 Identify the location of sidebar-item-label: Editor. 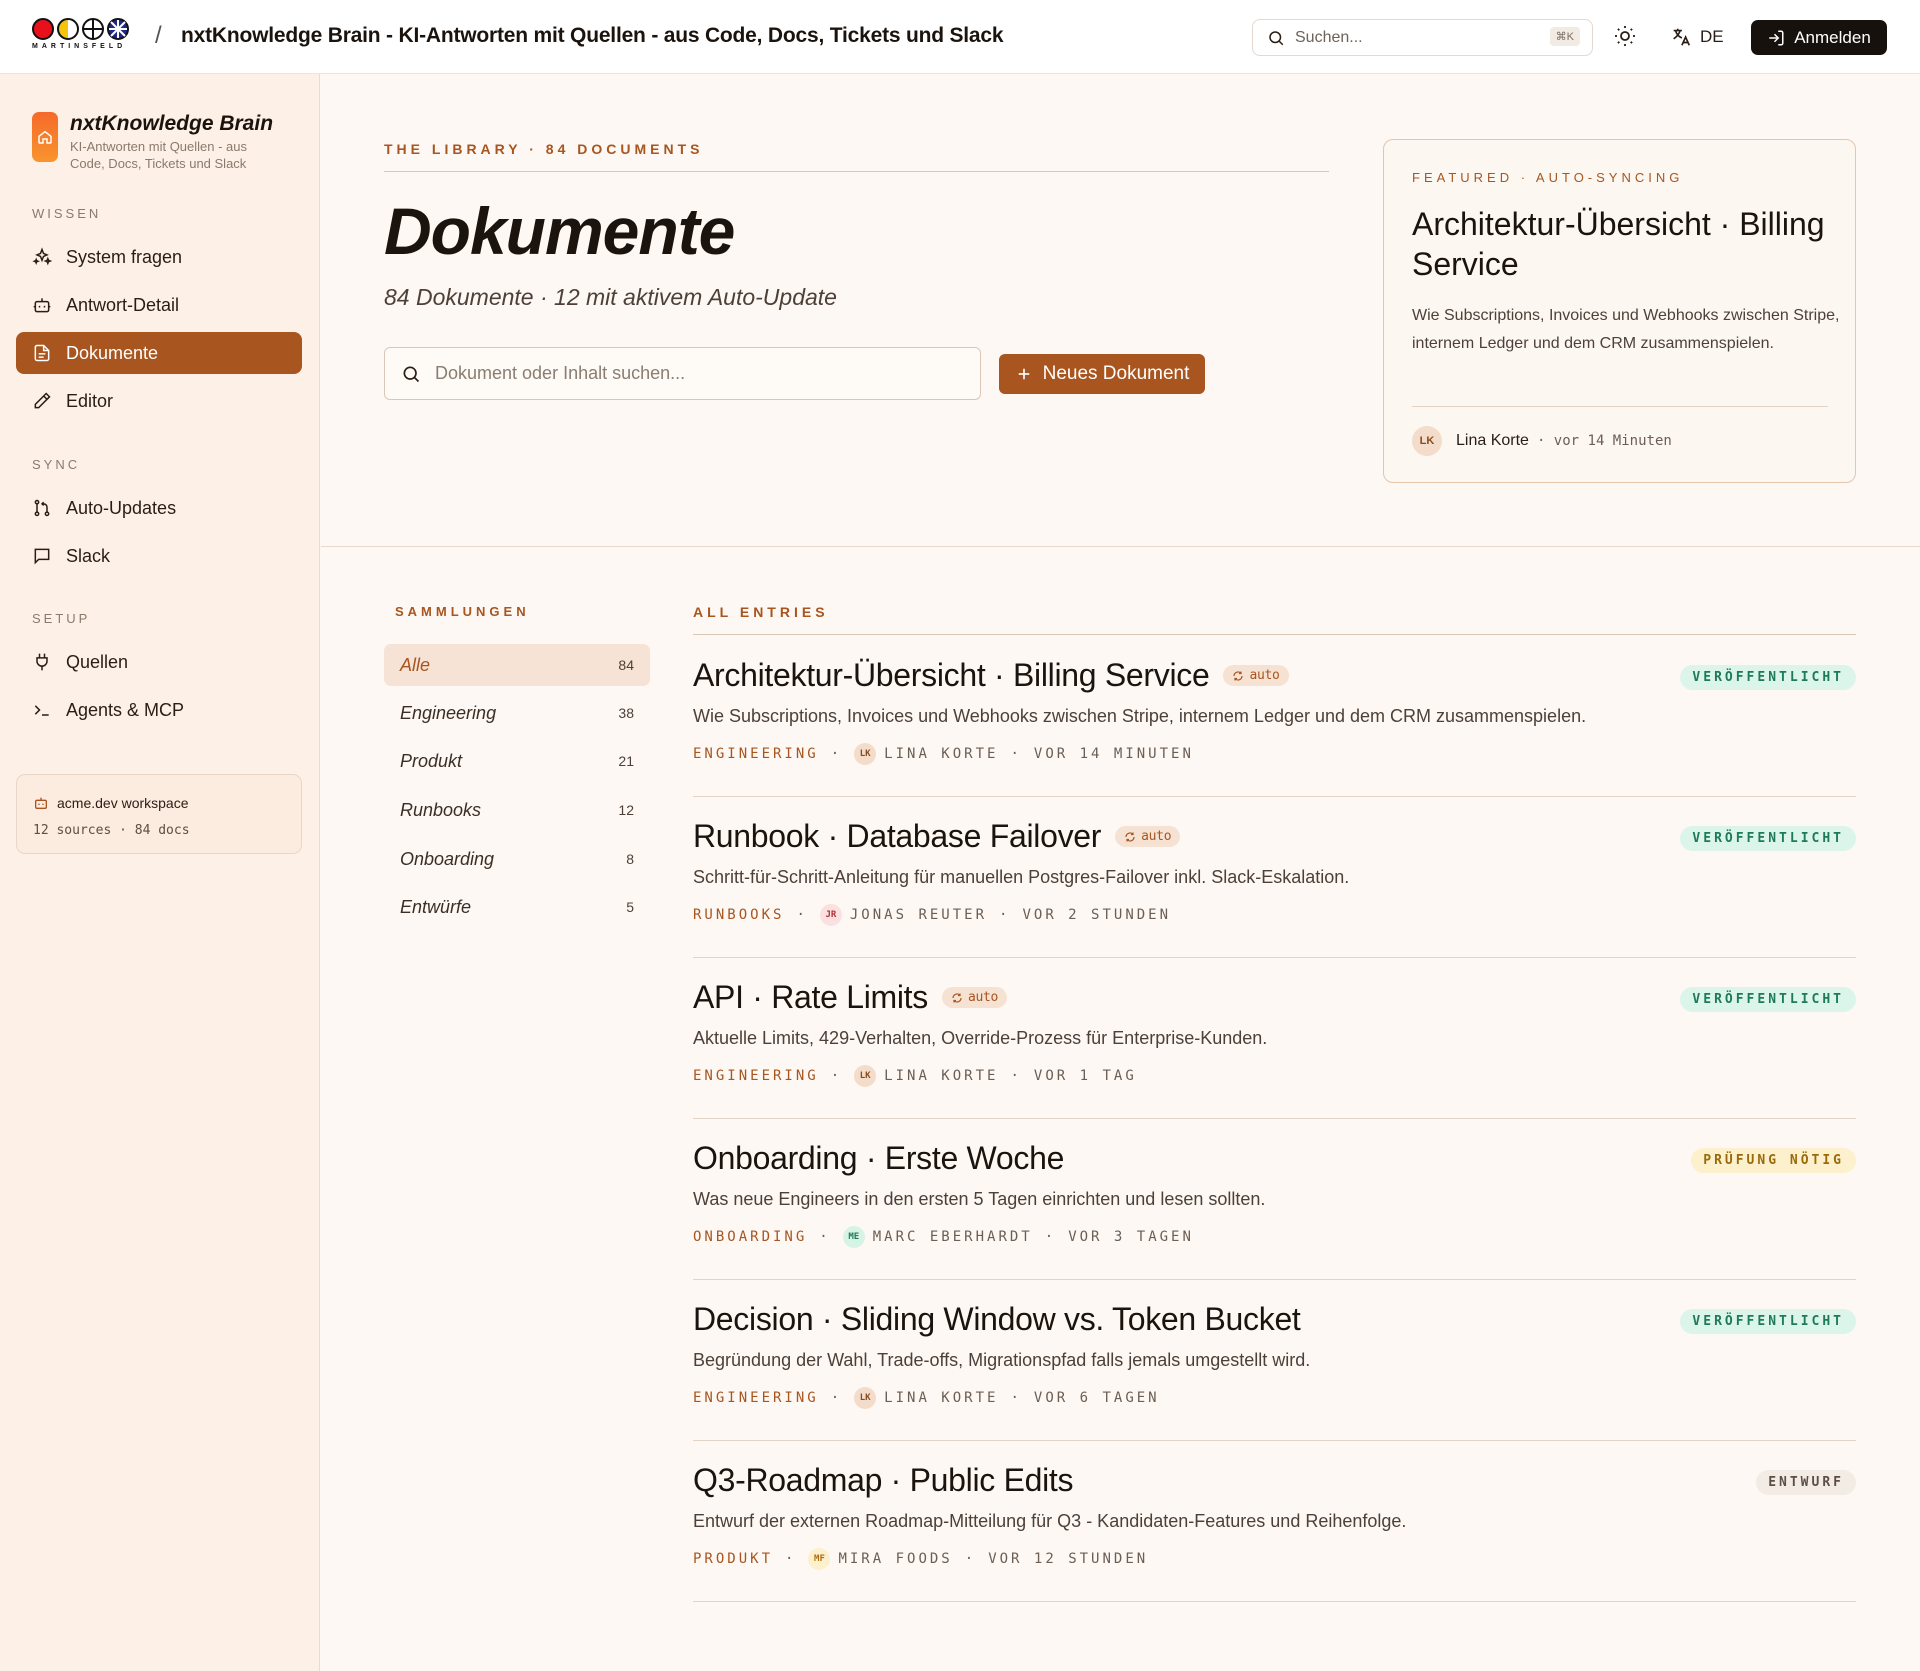
(90, 400).